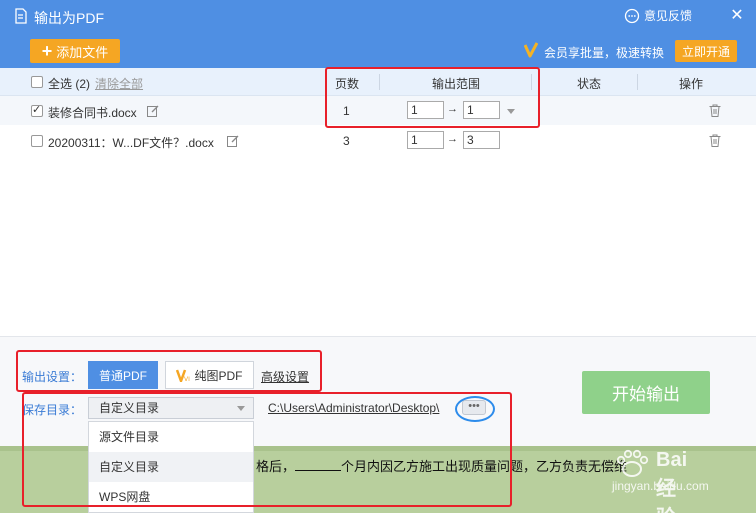  I want to click on close-icon: ✕, so click(737, 15).